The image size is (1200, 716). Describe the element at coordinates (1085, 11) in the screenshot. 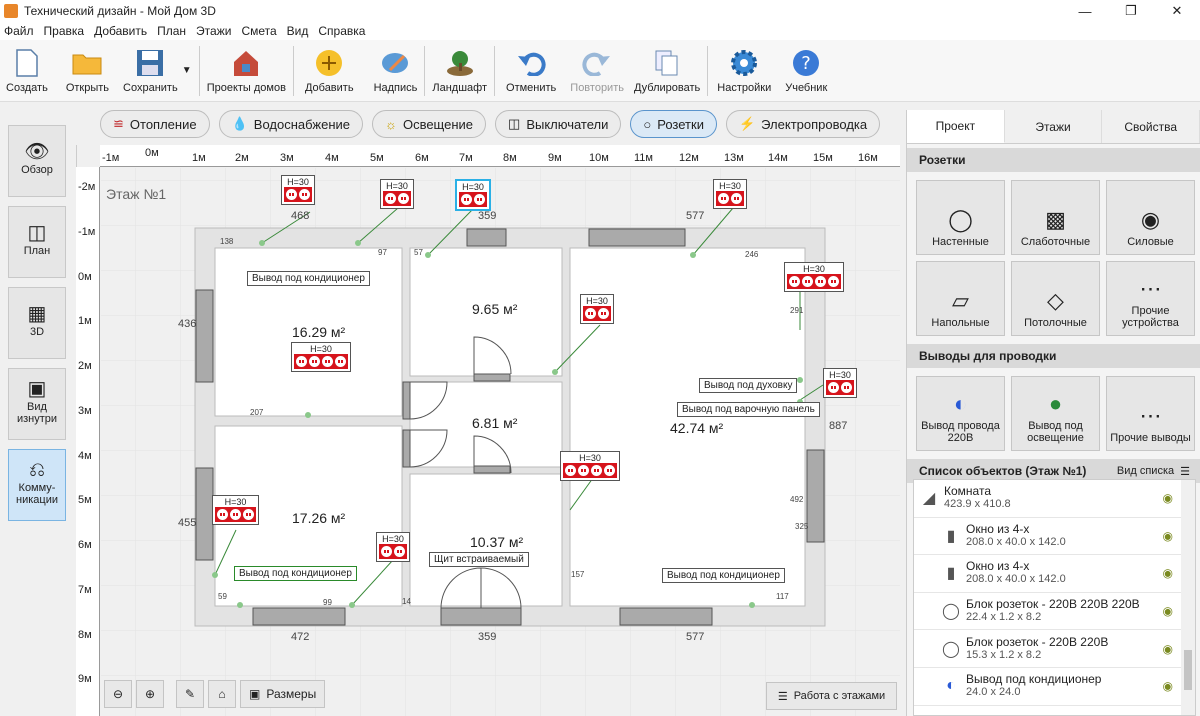

I see `minimize-button: —` at that location.